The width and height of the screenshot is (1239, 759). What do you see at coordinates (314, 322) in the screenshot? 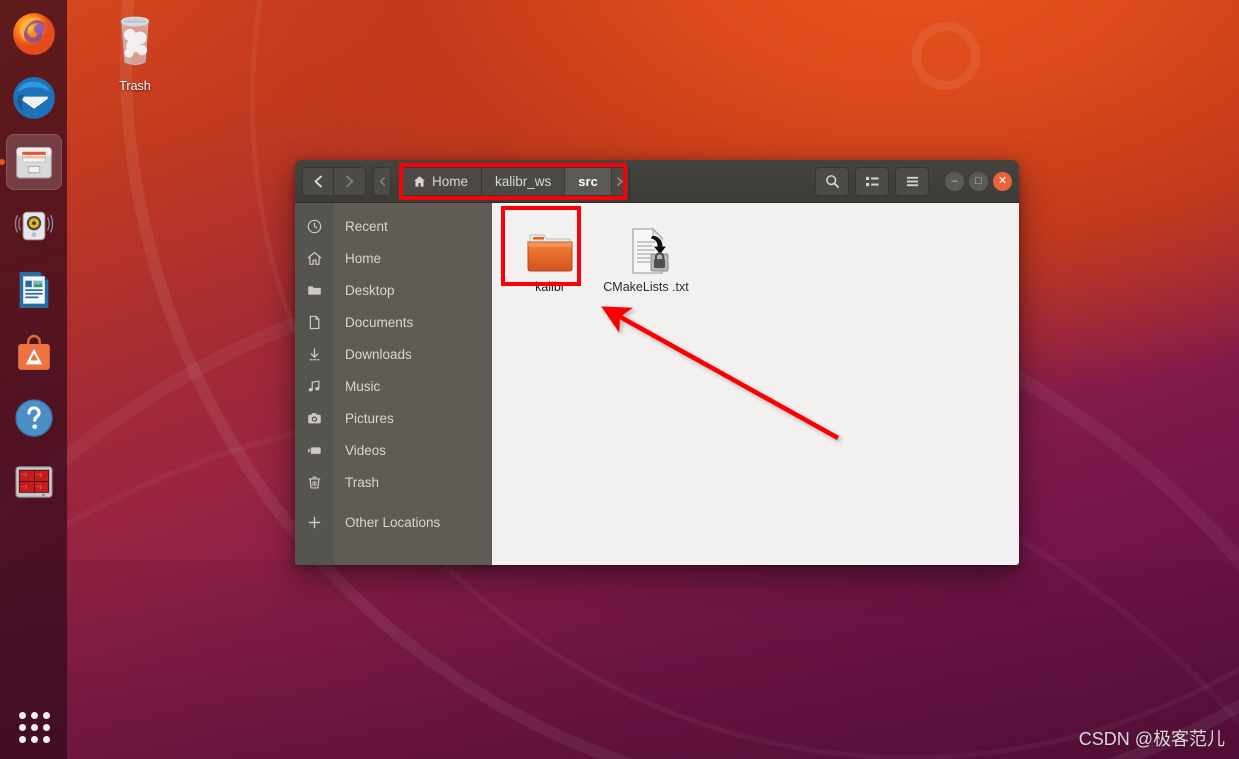
I see `document-icon` at bounding box center [314, 322].